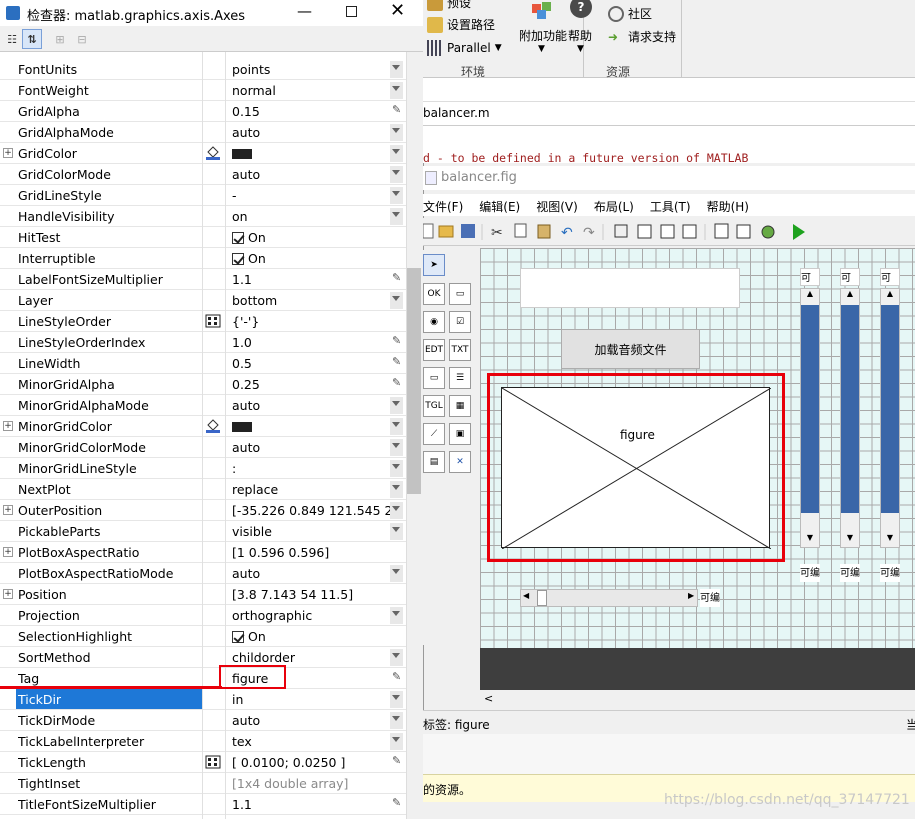 The height and width of the screenshot is (819, 915). I want to click on checkbox-icon, so click(238, 637).